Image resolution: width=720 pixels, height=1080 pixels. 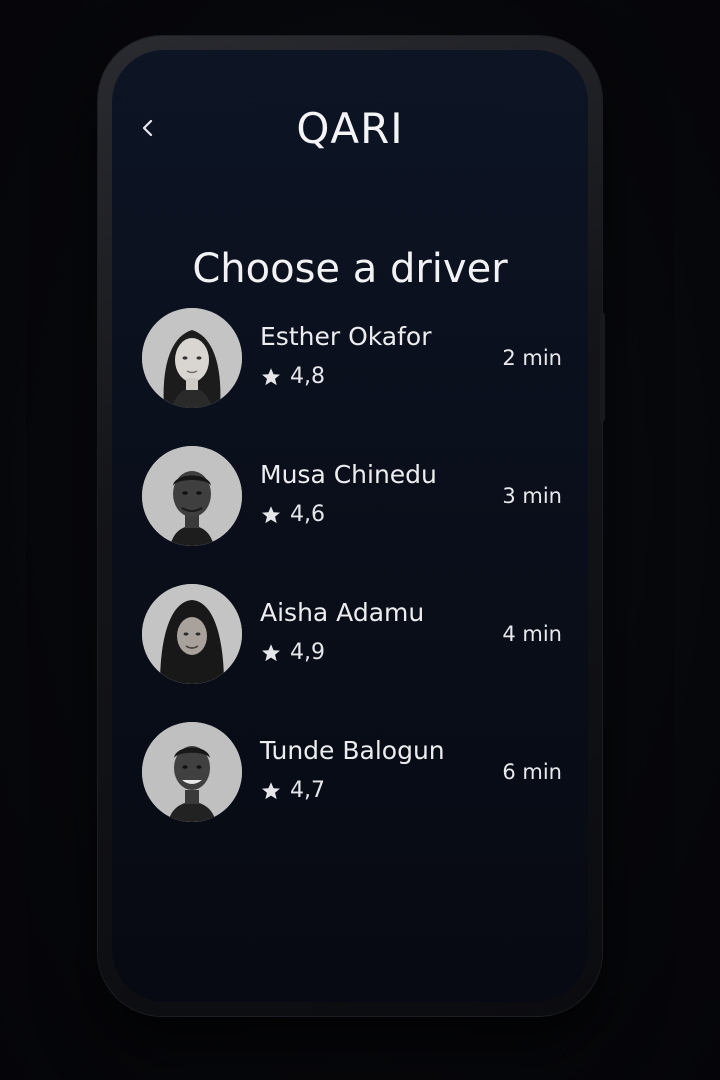 I want to click on rating-value: 4,6, so click(x=307, y=514).